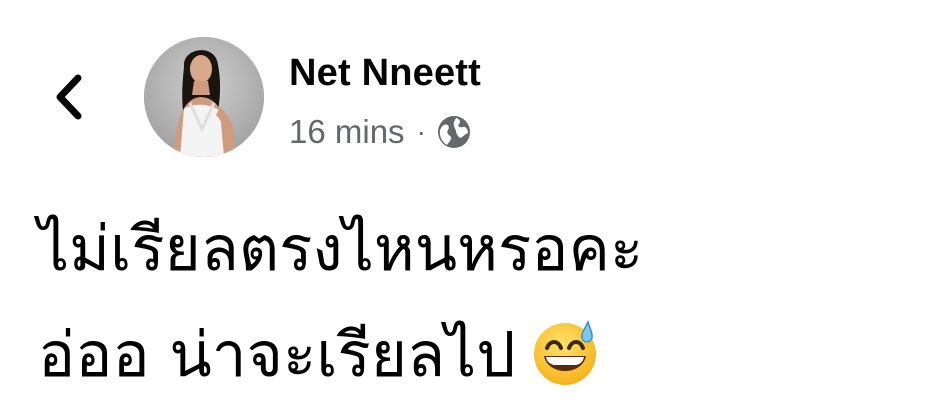 The width and height of the screenshot is (943, 416). I want to click on globe-icon, so click(453, 132).